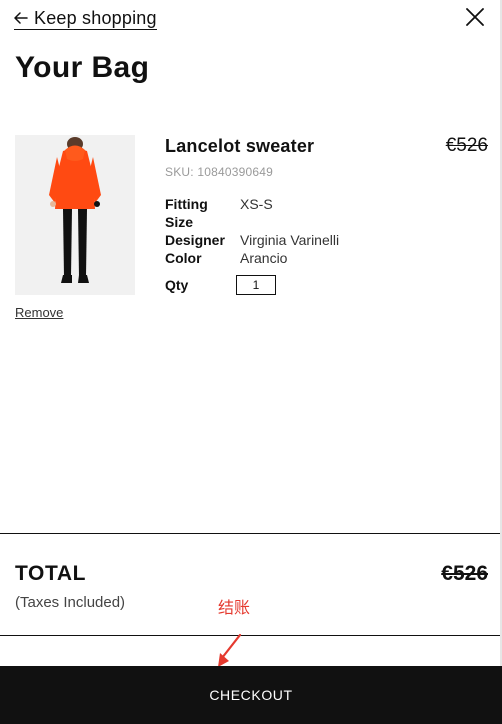 The height and width of the screenshot is (724, 502). I want to click on product-name: Lancelot sweater, so click(239, 146).